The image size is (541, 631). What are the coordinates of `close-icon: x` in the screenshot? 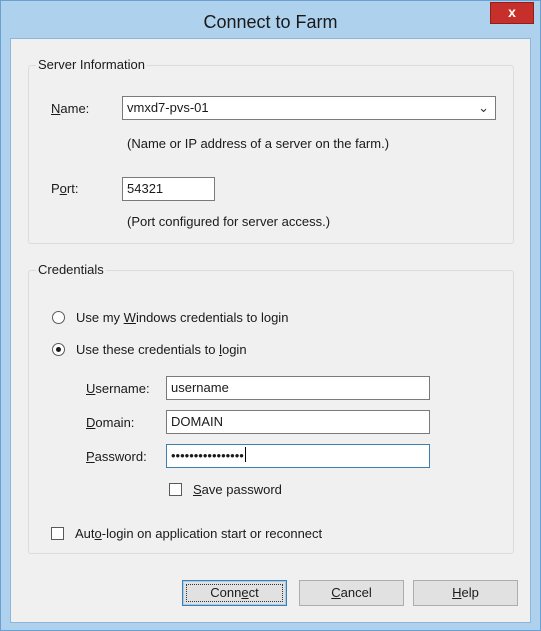 It's located at (512, 12).